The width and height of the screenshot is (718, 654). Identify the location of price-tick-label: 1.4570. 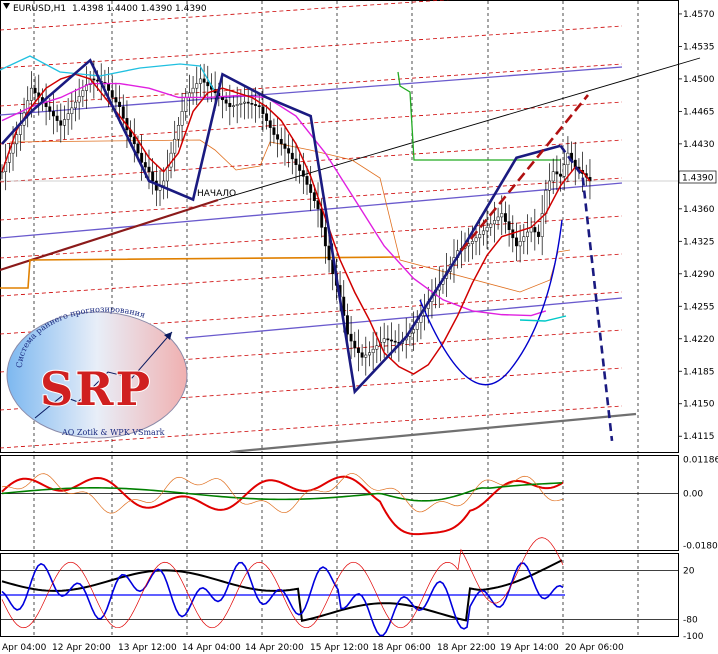
(699, 15).